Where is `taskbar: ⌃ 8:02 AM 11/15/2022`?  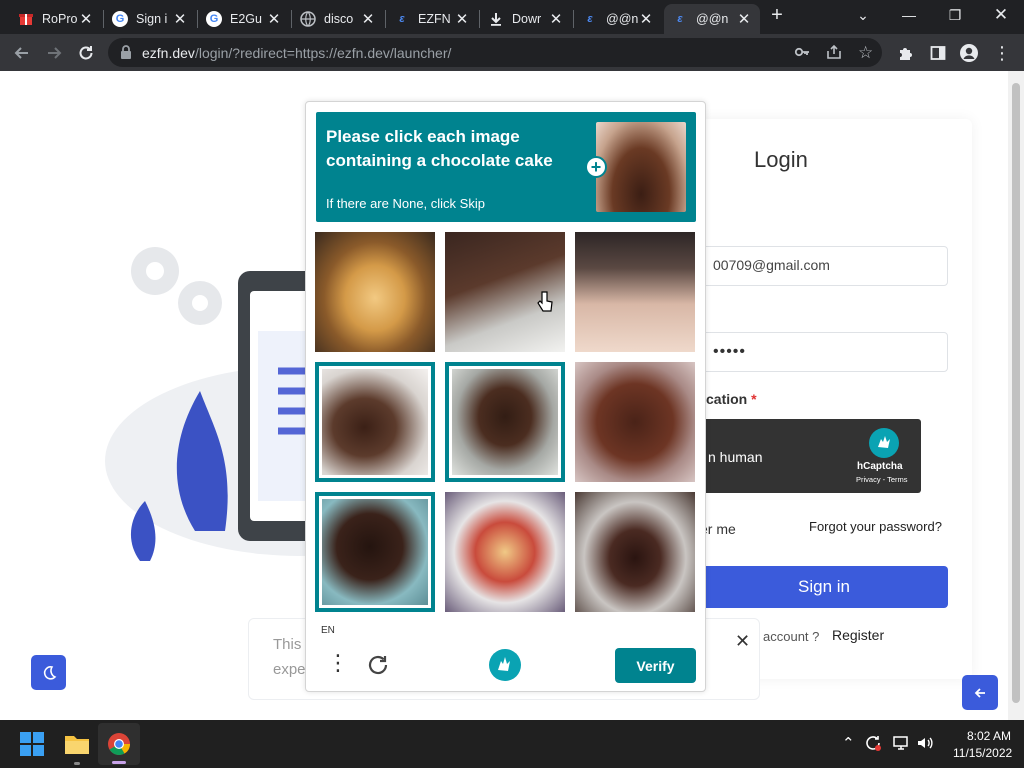
taskbar: ⌃ 8:02 AM 11/15/2022 is located at coordinates (512, 744).